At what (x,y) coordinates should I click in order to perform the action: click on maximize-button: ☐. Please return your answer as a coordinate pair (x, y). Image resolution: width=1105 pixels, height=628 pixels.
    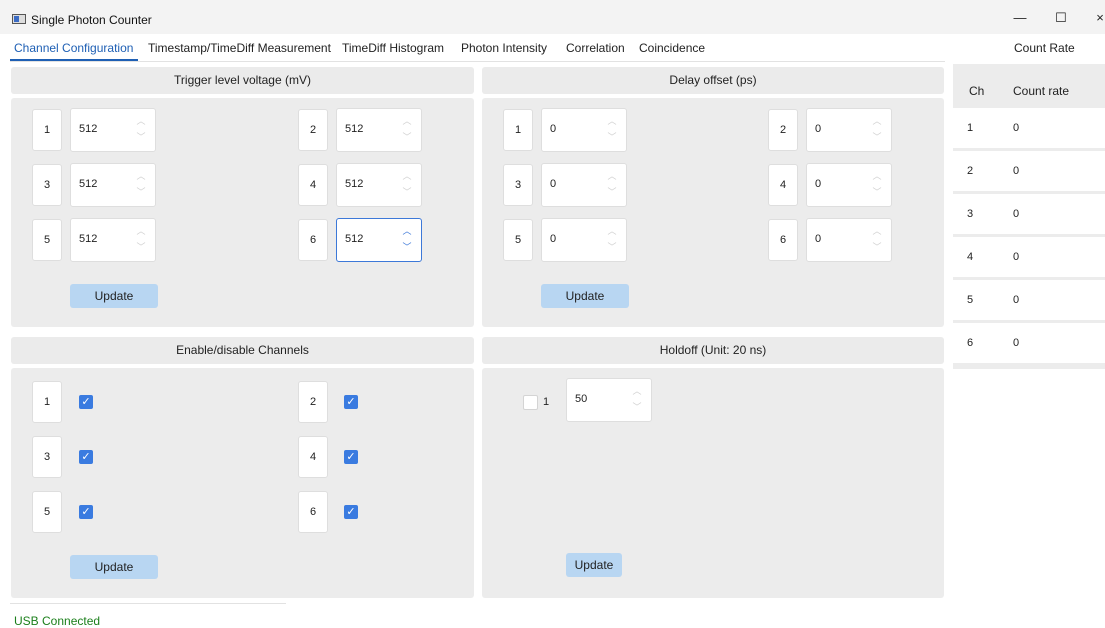
    Looking at the image, I should click on (1061, 18).